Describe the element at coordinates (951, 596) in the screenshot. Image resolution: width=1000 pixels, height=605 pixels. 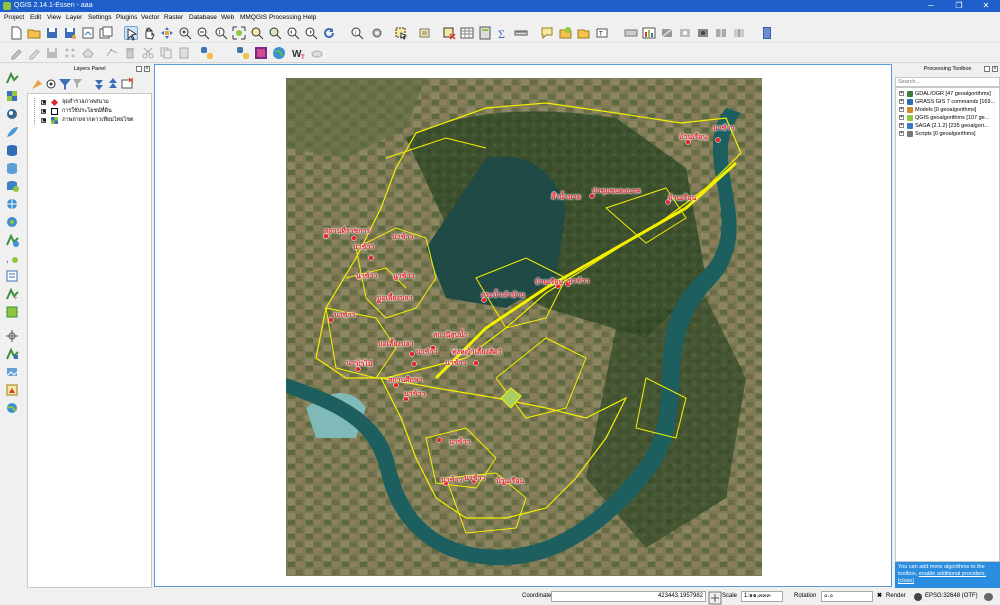
I see `crs-label: EPSG:32648 (OTF)` at that location.